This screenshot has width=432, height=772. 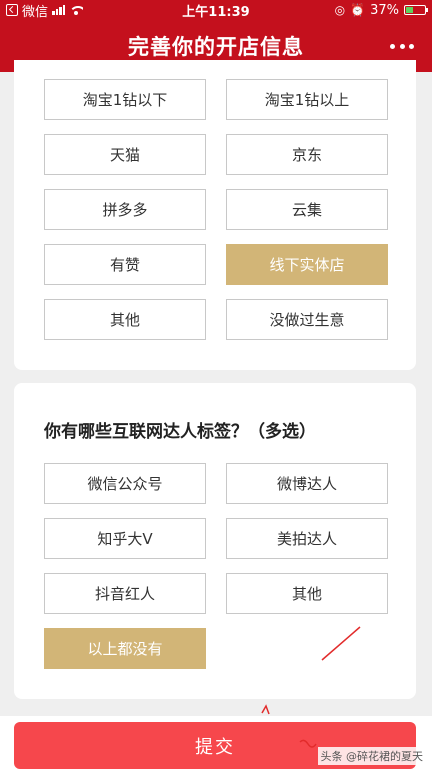 What do you see at coordinates (416, 10) in the screenshot?
I see `battery-icon` at bounding box center [416, 10].